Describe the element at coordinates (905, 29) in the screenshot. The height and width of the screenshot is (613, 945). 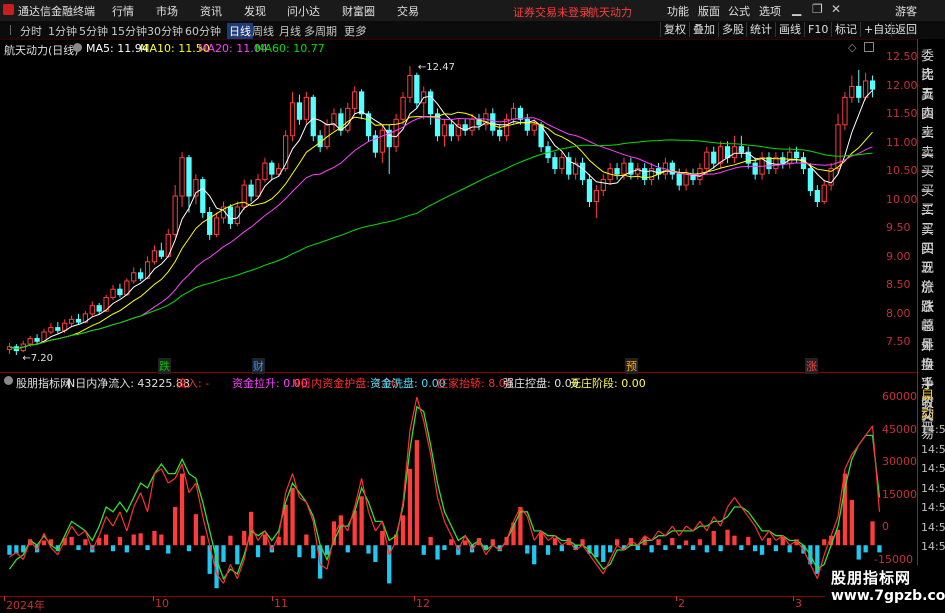
I see `back-button: 返回` at that location.